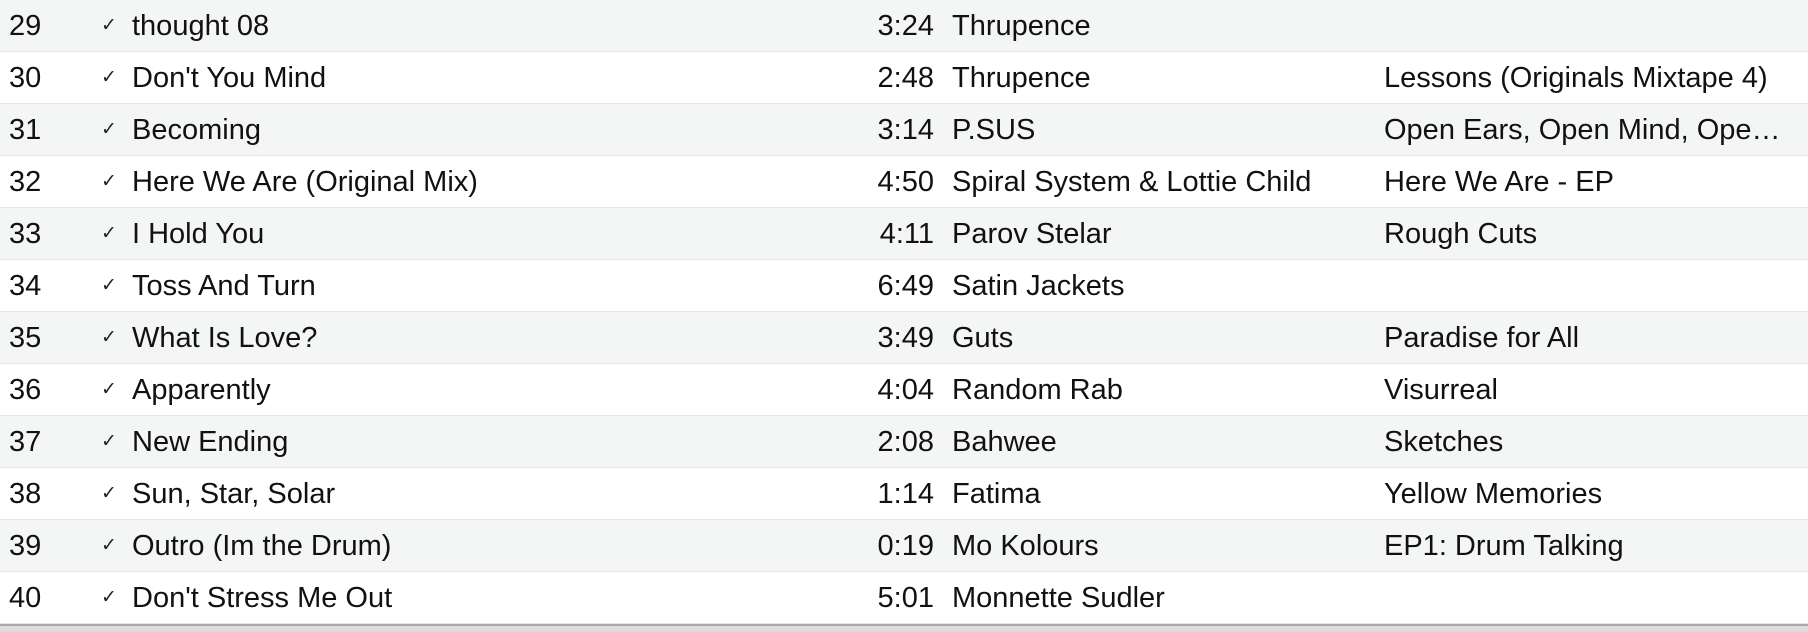 Image resolution: width=1808 pixels, height=632 pixels. Describe the element at coordinates (25, 130) in the screenshot. I see `track-number: 31` at that location.